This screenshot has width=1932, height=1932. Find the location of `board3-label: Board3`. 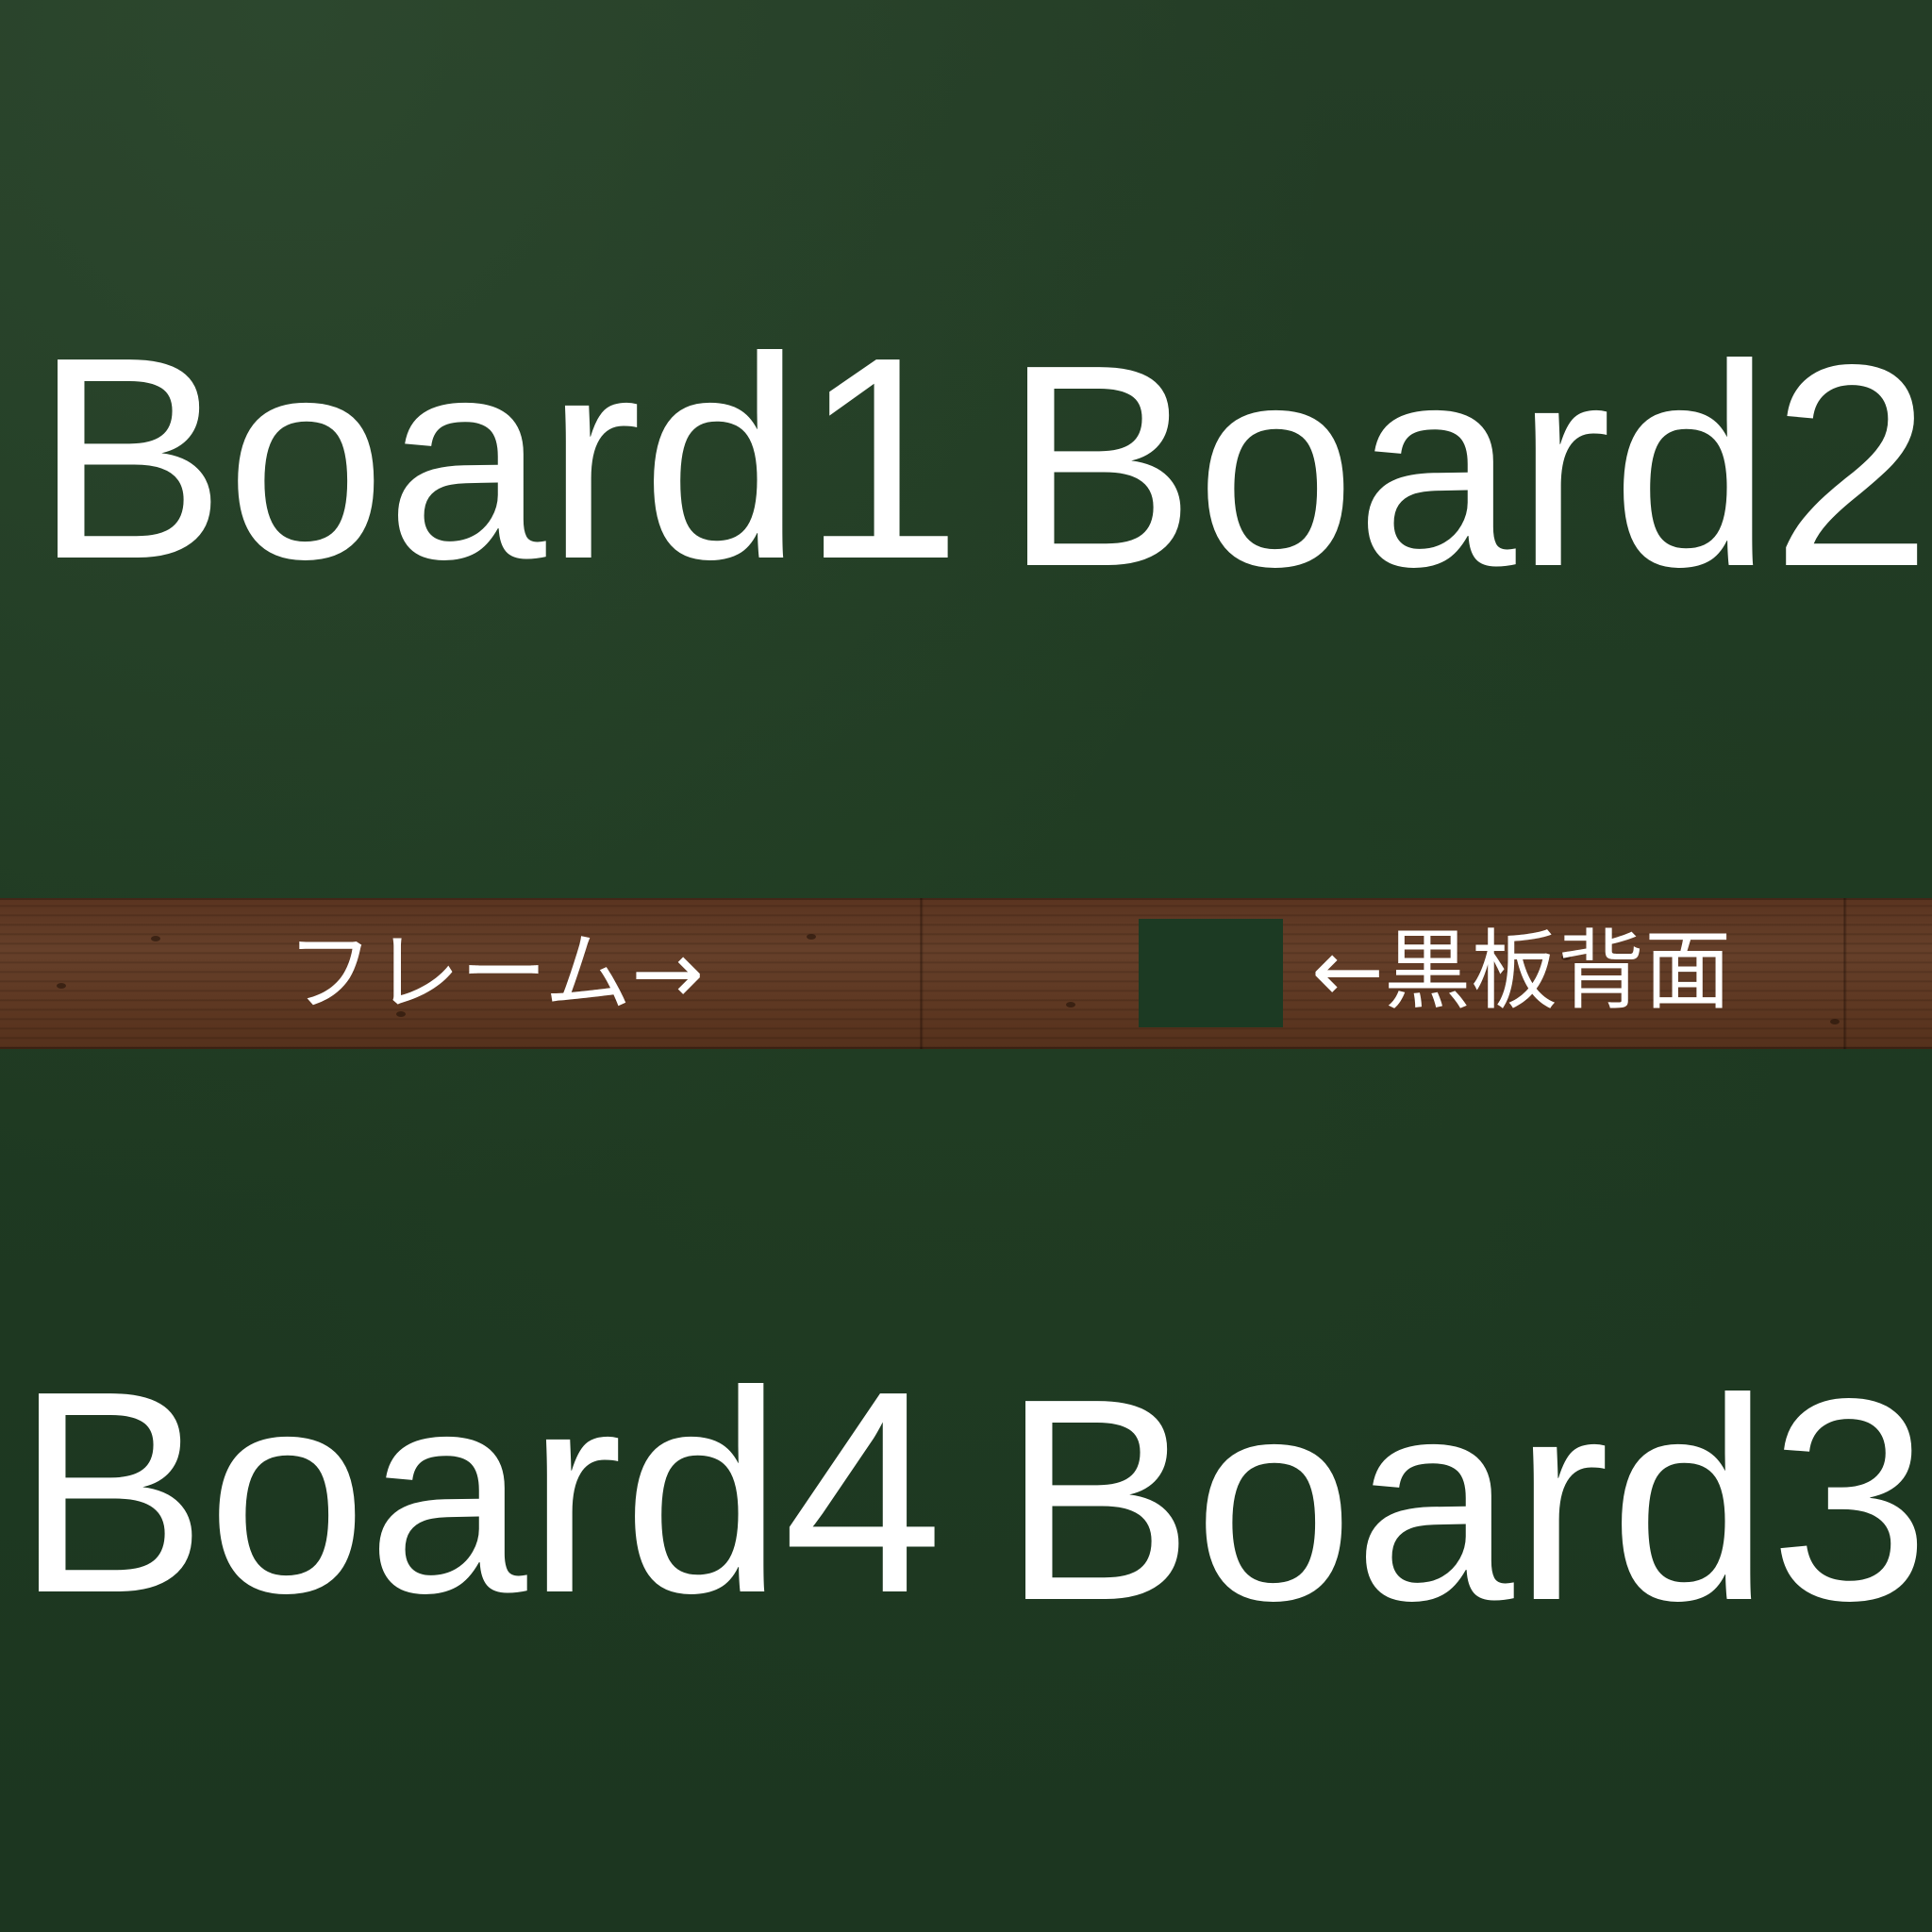

board3-label: Board3 is located at coordinates (1466, 1500).